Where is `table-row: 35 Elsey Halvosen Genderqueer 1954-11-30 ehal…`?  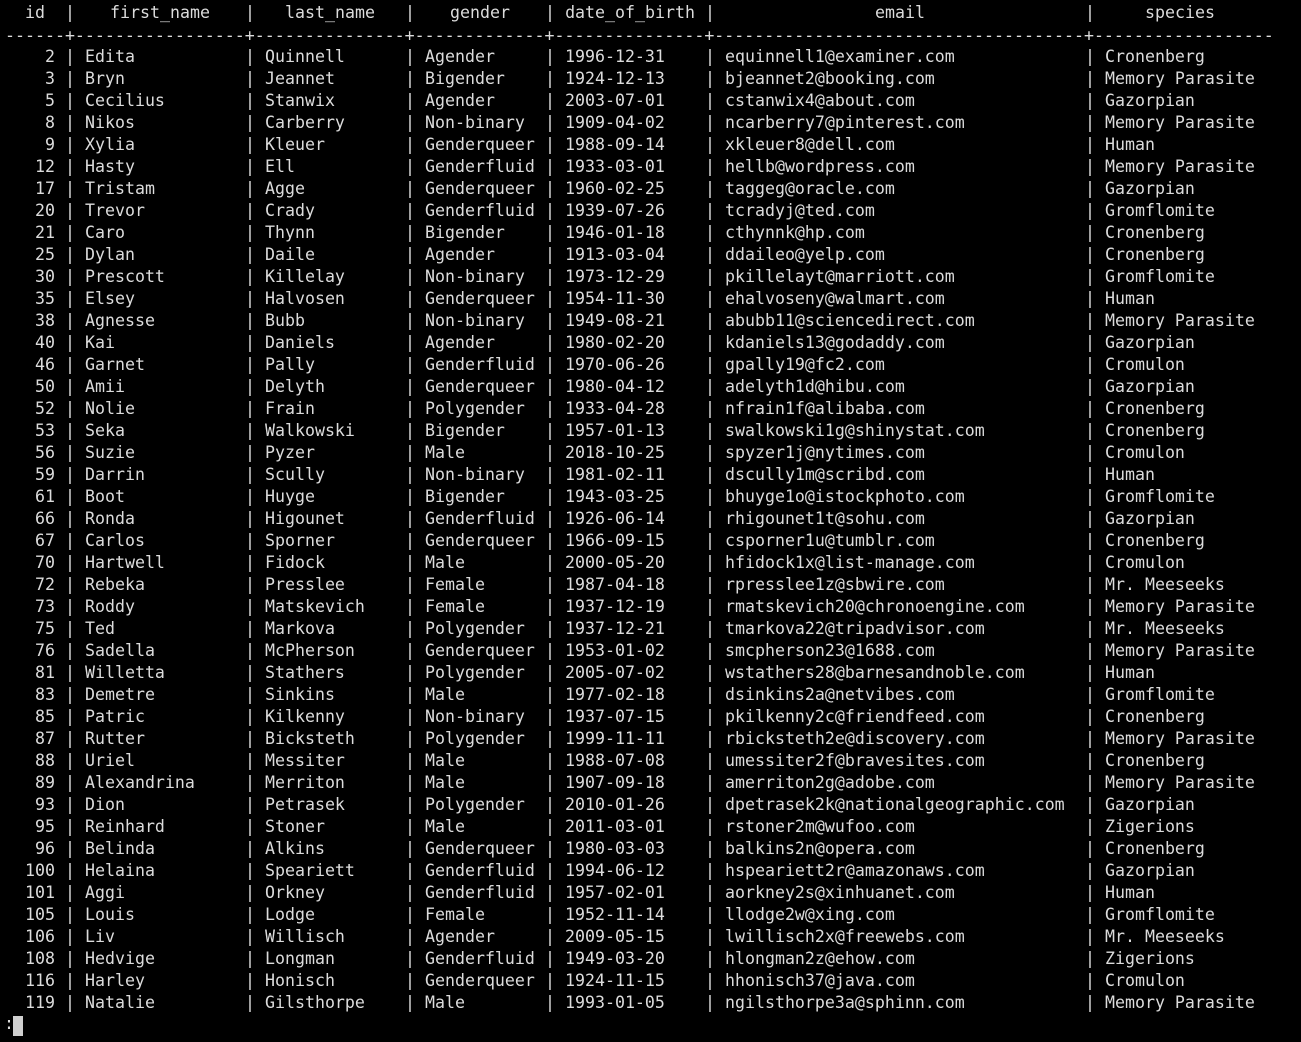
table-row: 35 Elsey Halvosen Genderqueer 1954-11-30 ehal… is located at coordinates (653, 299).